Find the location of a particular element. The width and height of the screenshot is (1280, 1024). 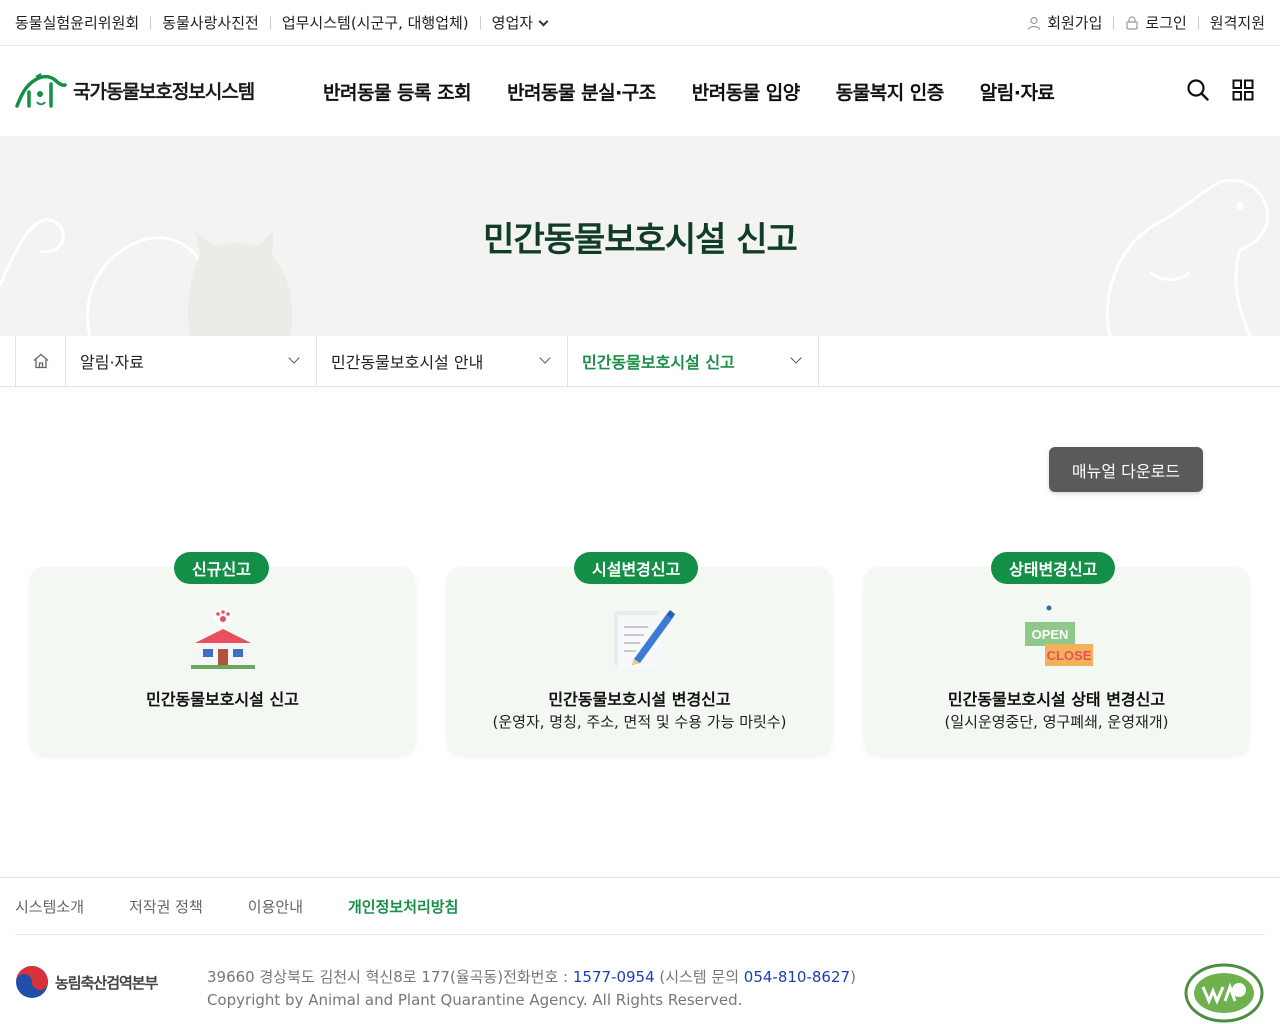

util-link-business-dropdown: 영업자 is located at coordinates (520, 22).